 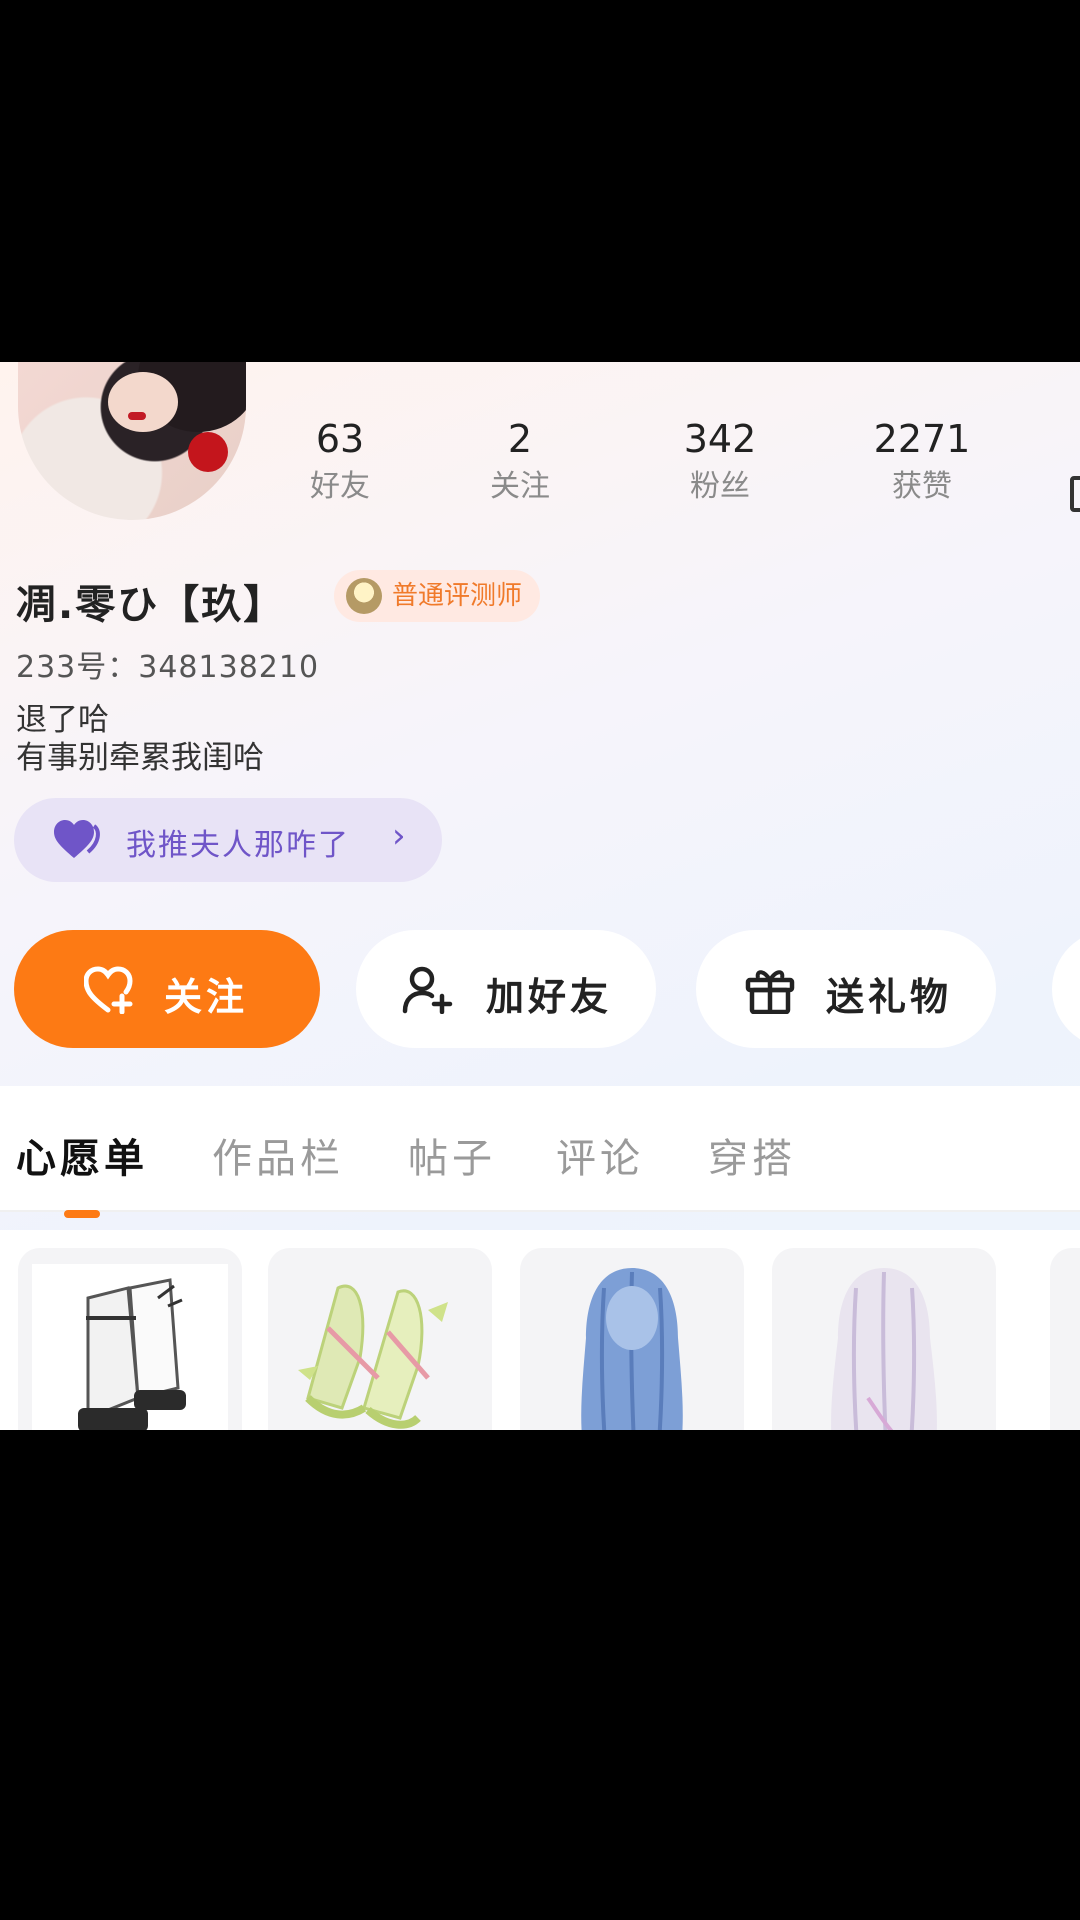 I want to click on stat-value: 342, so click(x=720, y=439).